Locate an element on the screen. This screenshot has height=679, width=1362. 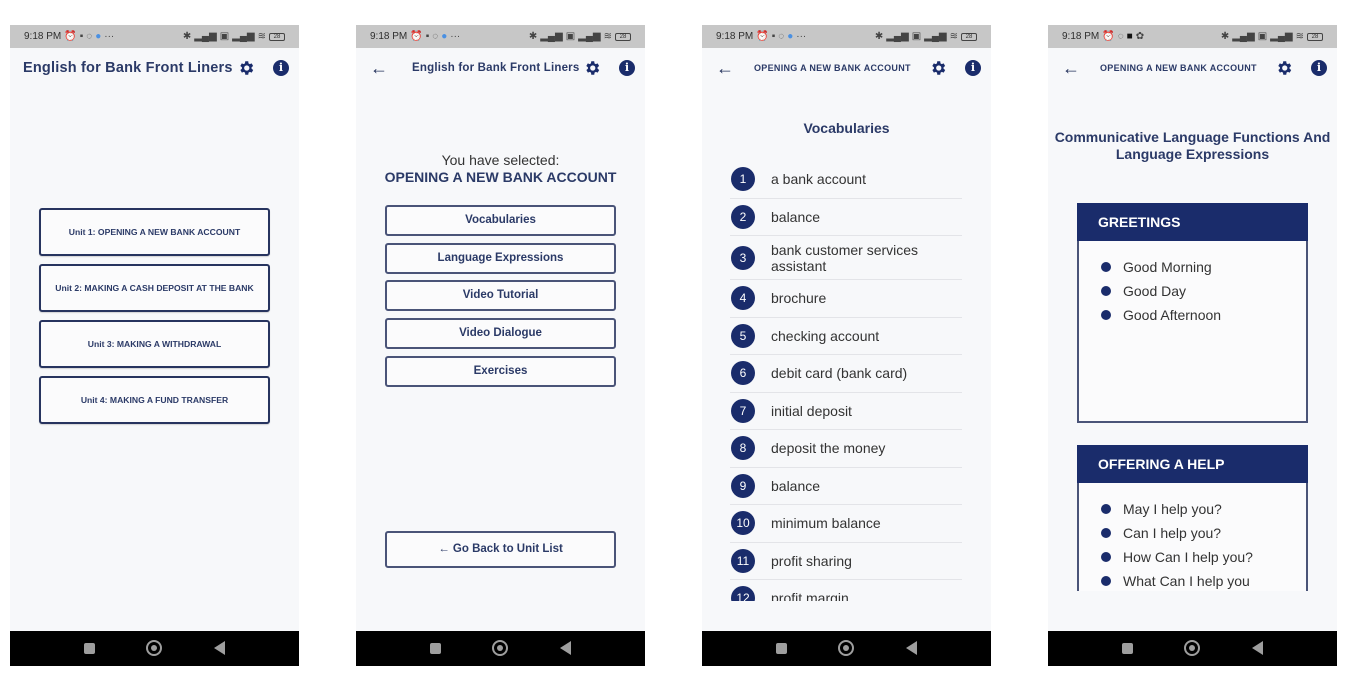
expression-item: Good Afternoon is located at coordinates (1203, 315).